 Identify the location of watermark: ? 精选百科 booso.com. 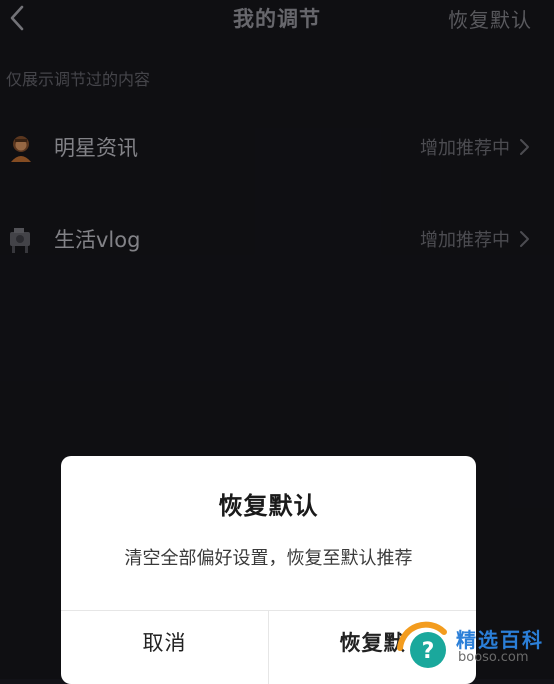
(473, 648).